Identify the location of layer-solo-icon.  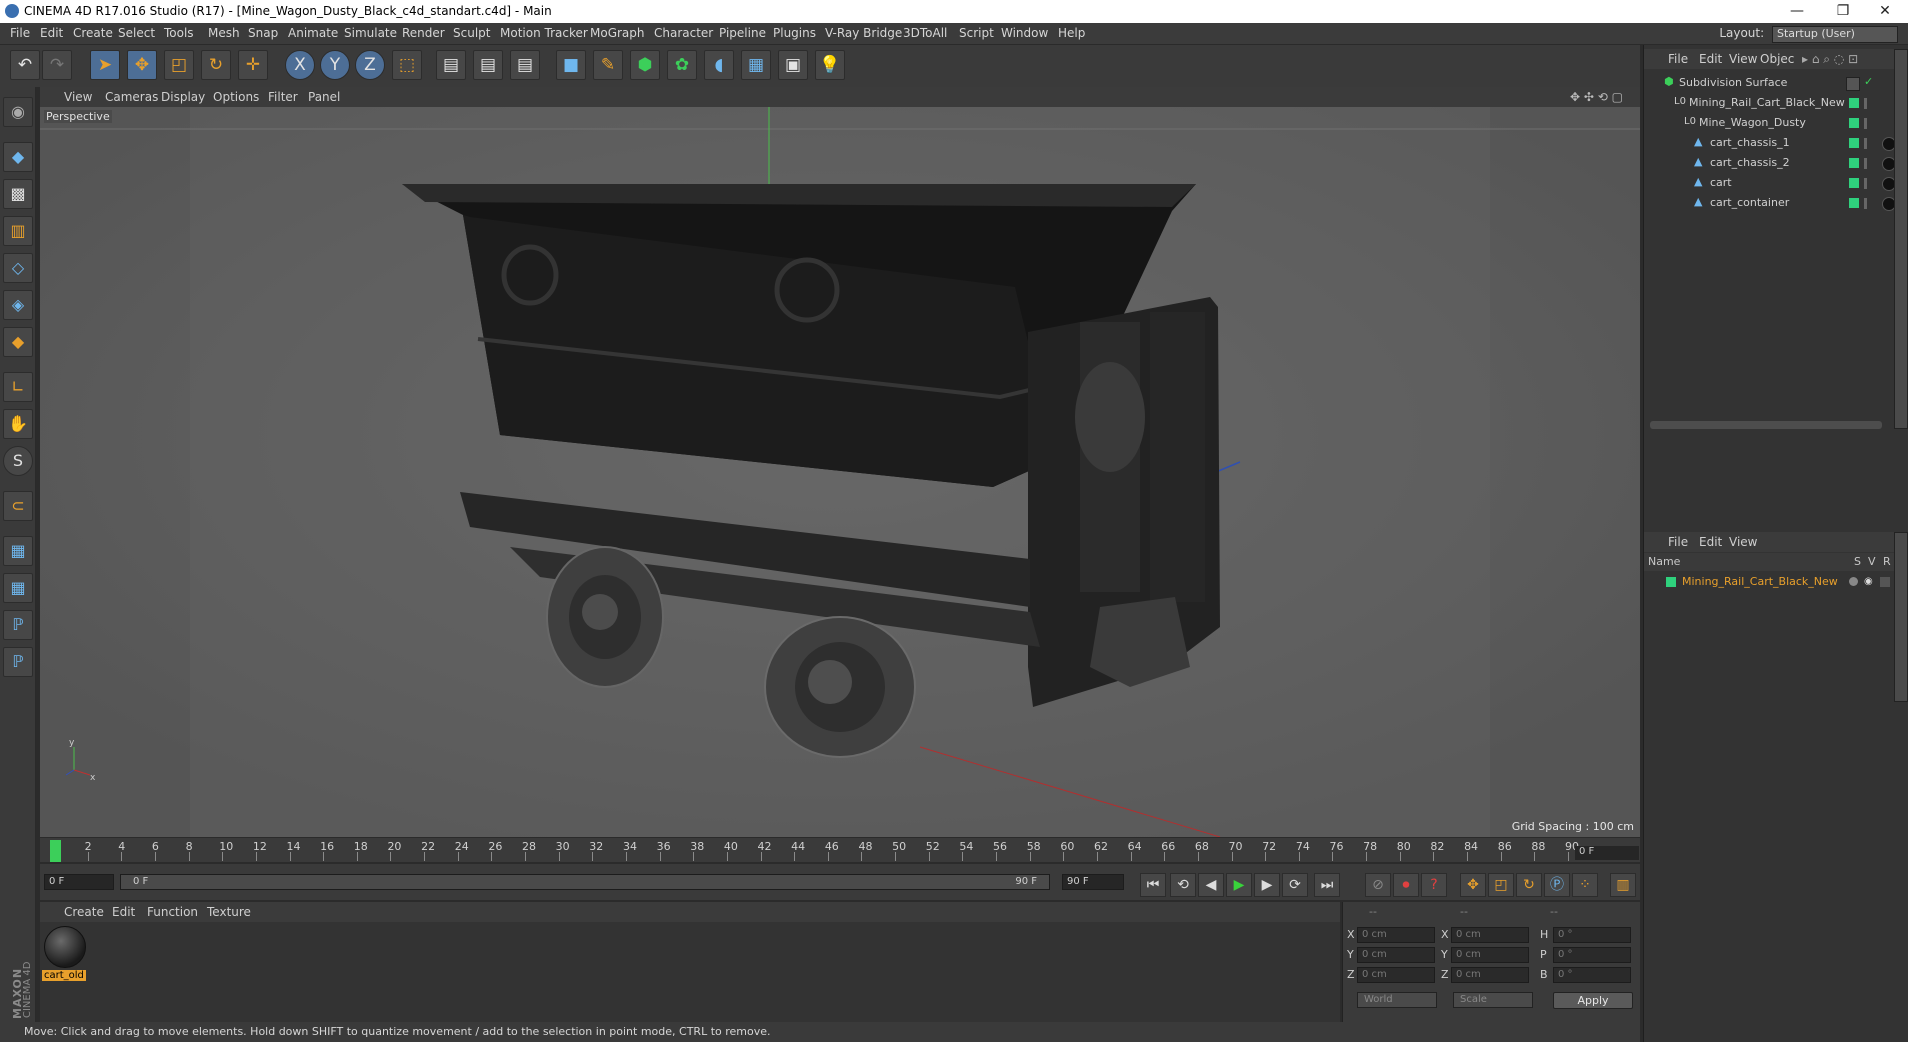
(1853, 581).